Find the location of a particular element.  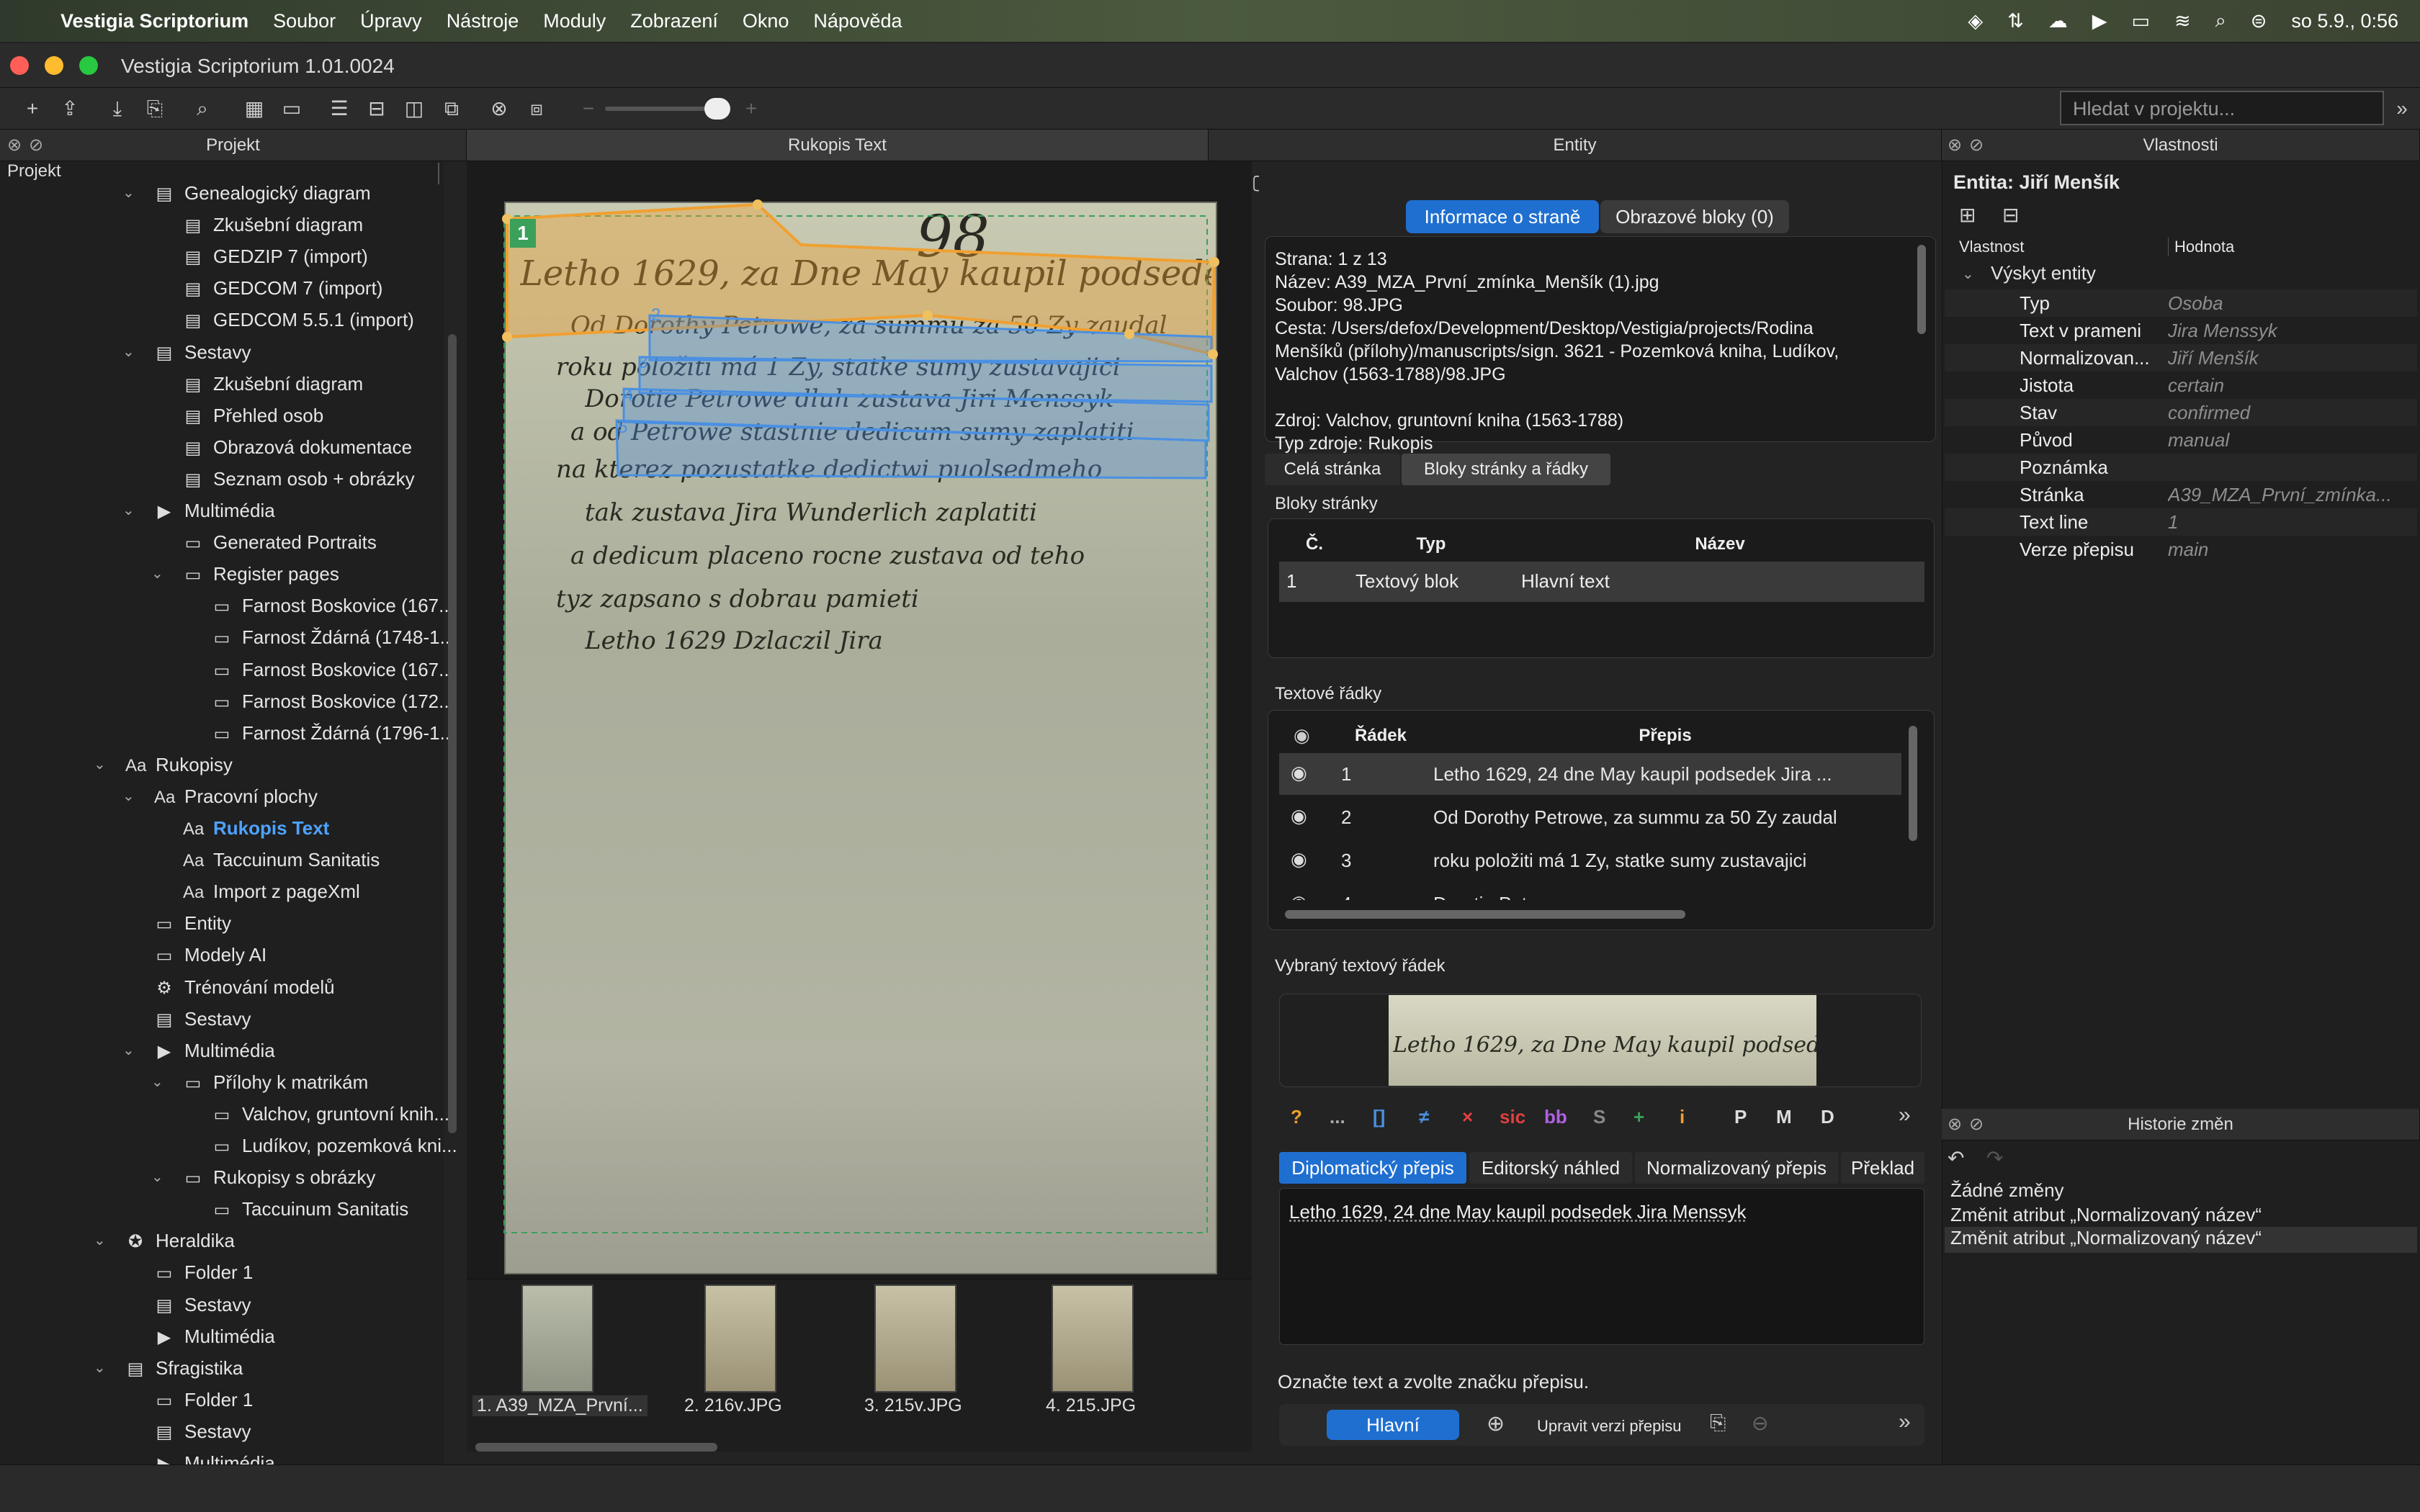

history-item-1: Žádné změny is located at coordinates (2007, 1190).